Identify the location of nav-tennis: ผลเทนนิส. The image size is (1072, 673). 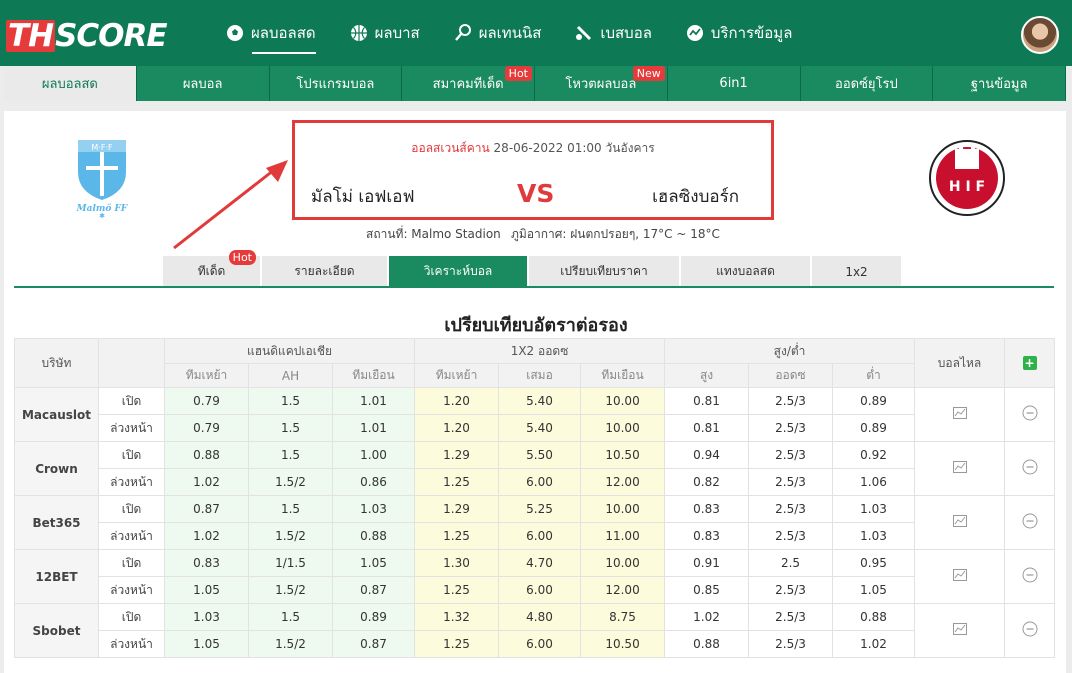
(497, 33).